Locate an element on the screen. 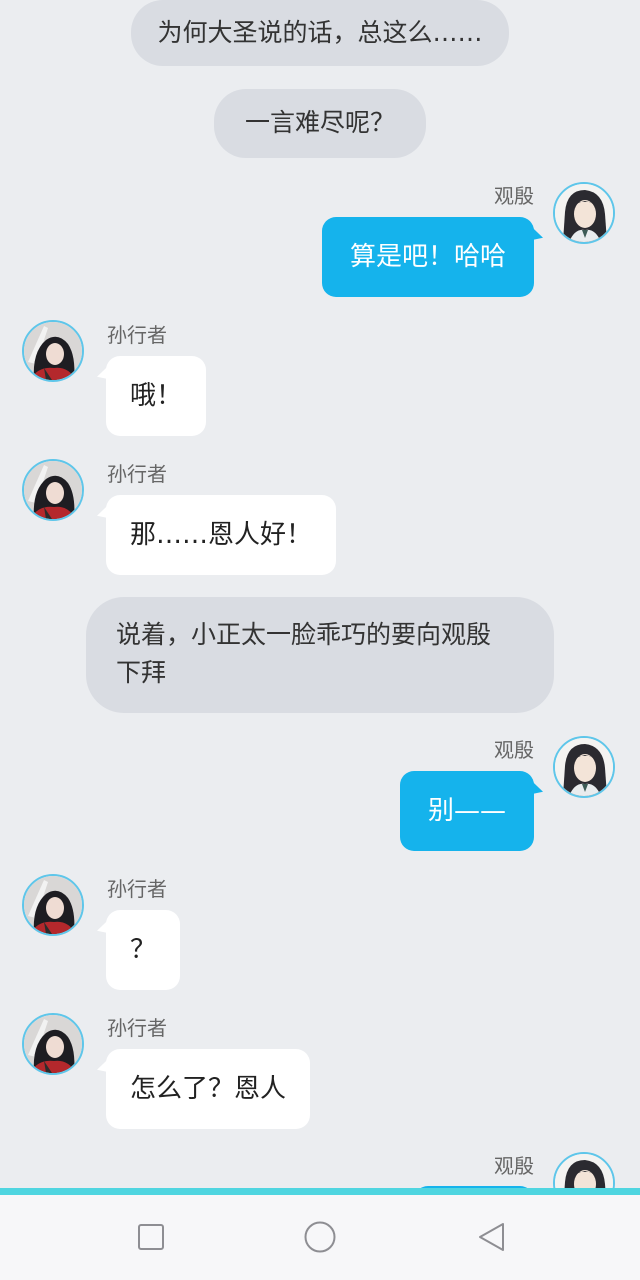 The image size is (640, 1280). narration-text-line-2: 下拜 is located at coordinates (141, 672).